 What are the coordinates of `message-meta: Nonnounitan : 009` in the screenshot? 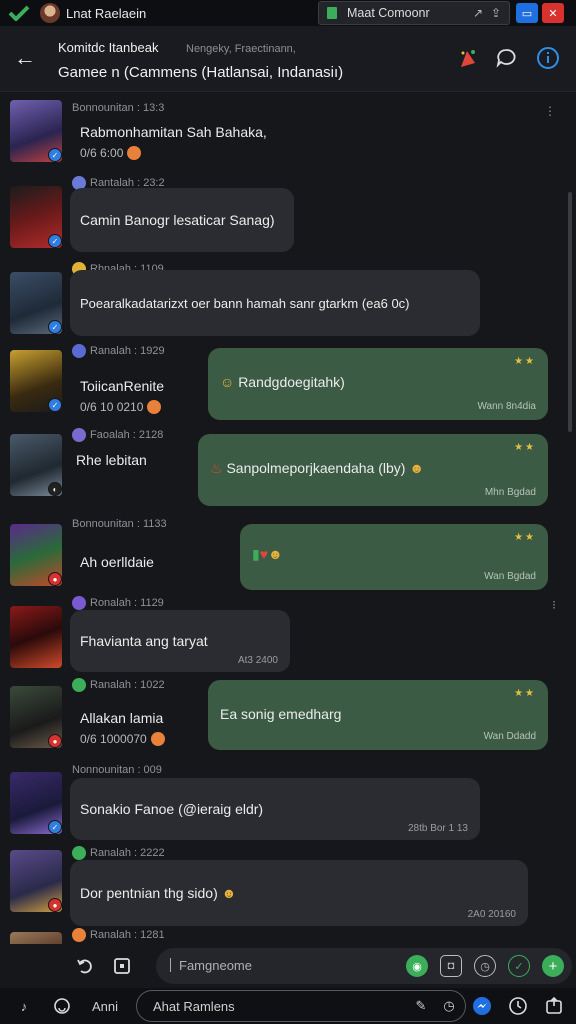 It's located at (117, 770).